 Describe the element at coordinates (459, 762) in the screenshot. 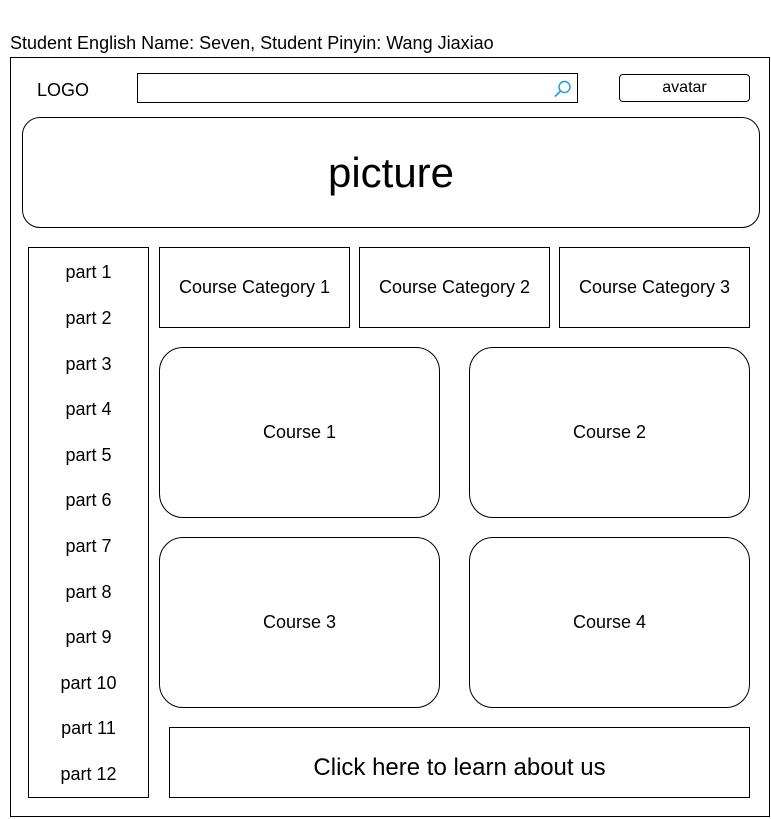

I see `about-us-button: Click here to learn about us` at that location.